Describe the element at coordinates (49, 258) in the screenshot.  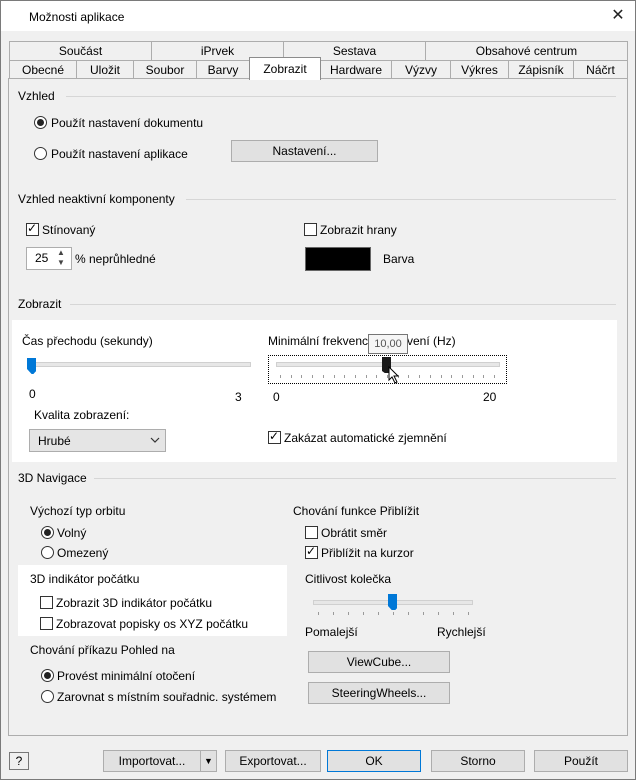
I see `opacity-spinner: 25 ▲ ▼` at that location.